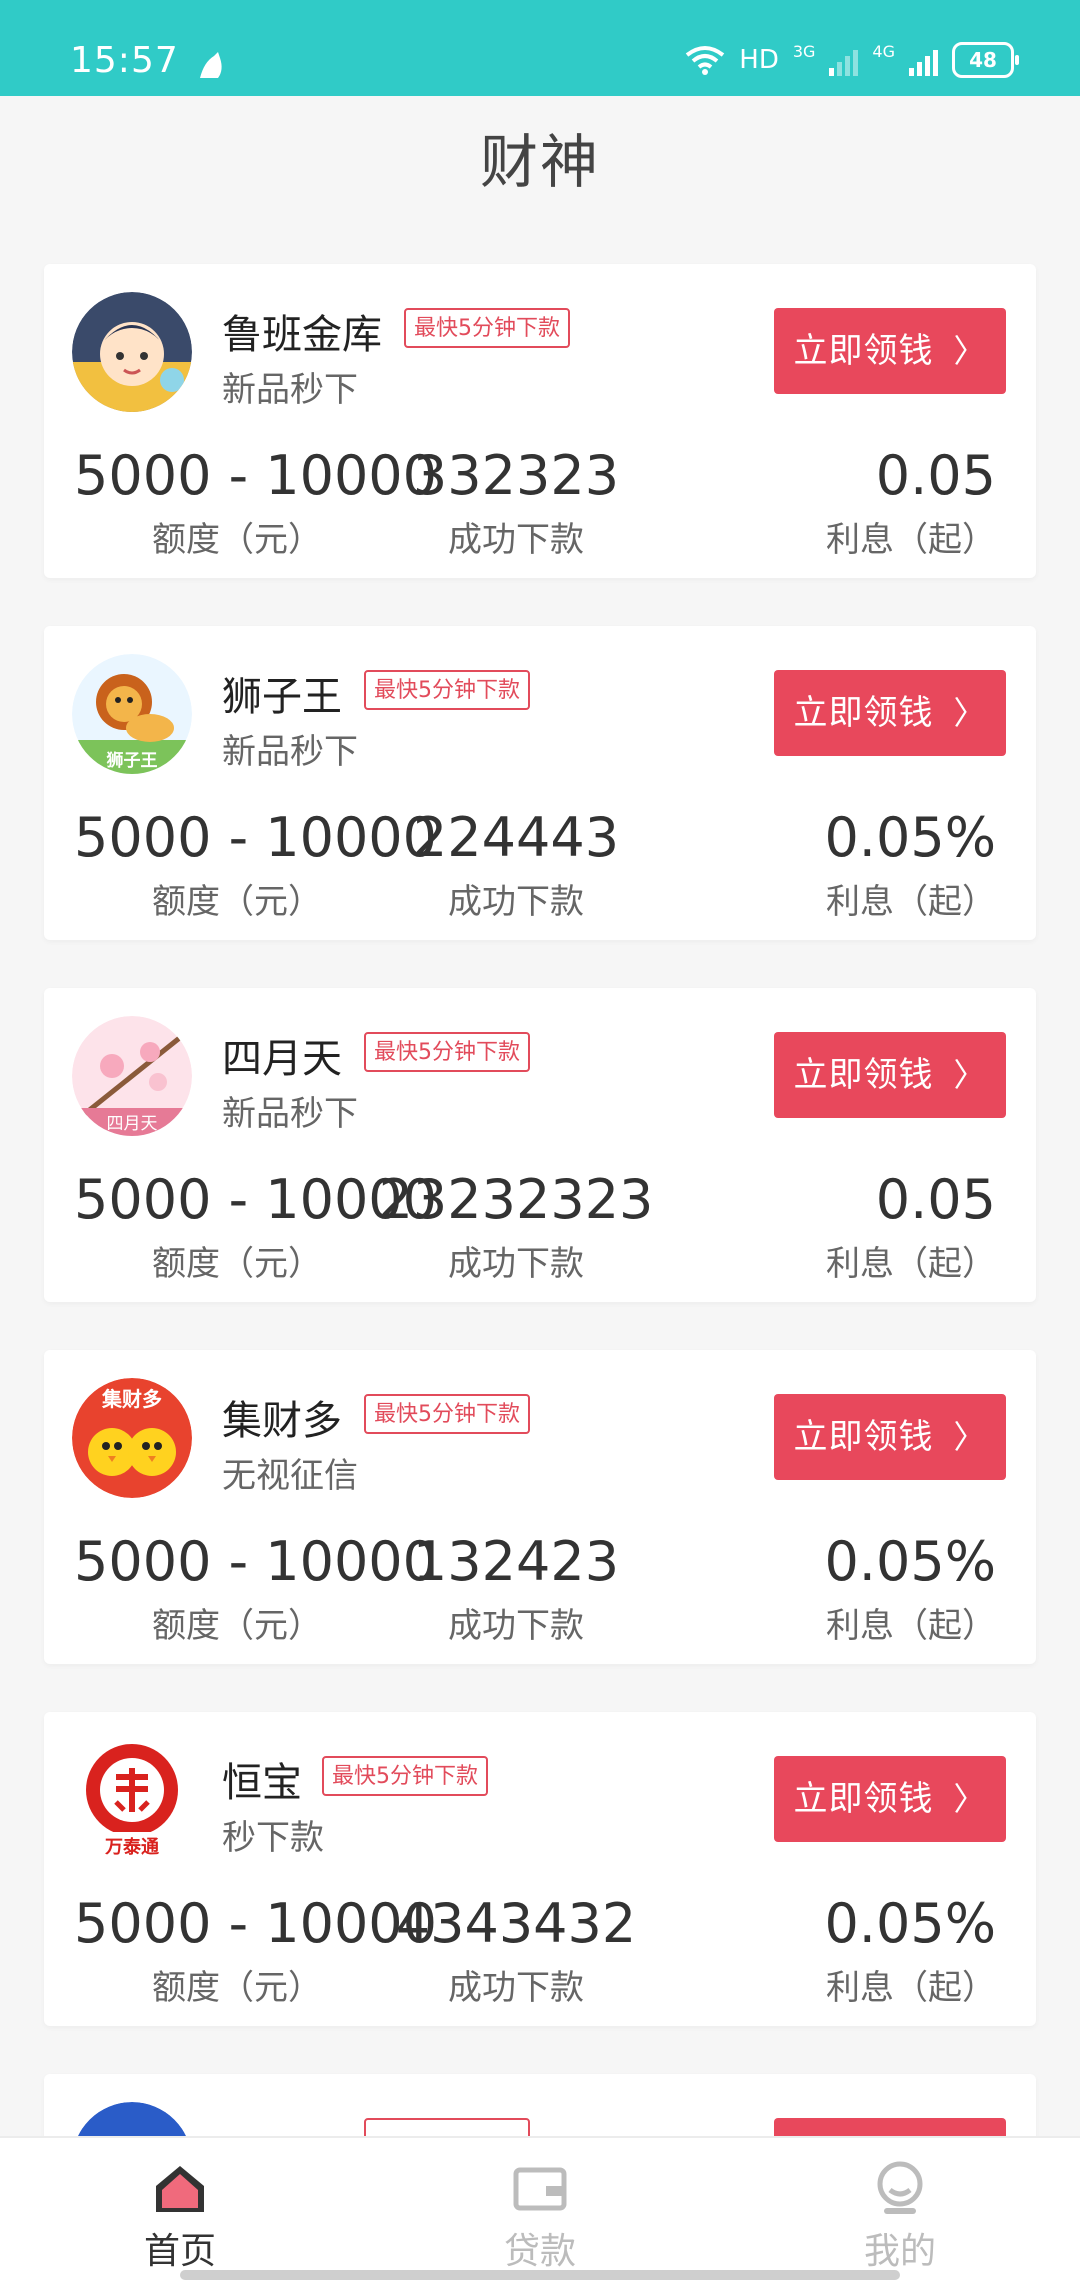 This screenshot has width=1080, height=2282. Describe the element at coordinates (273, 1838) in the screenshot. I see `lender-subtitle: 秒下款` at that location.